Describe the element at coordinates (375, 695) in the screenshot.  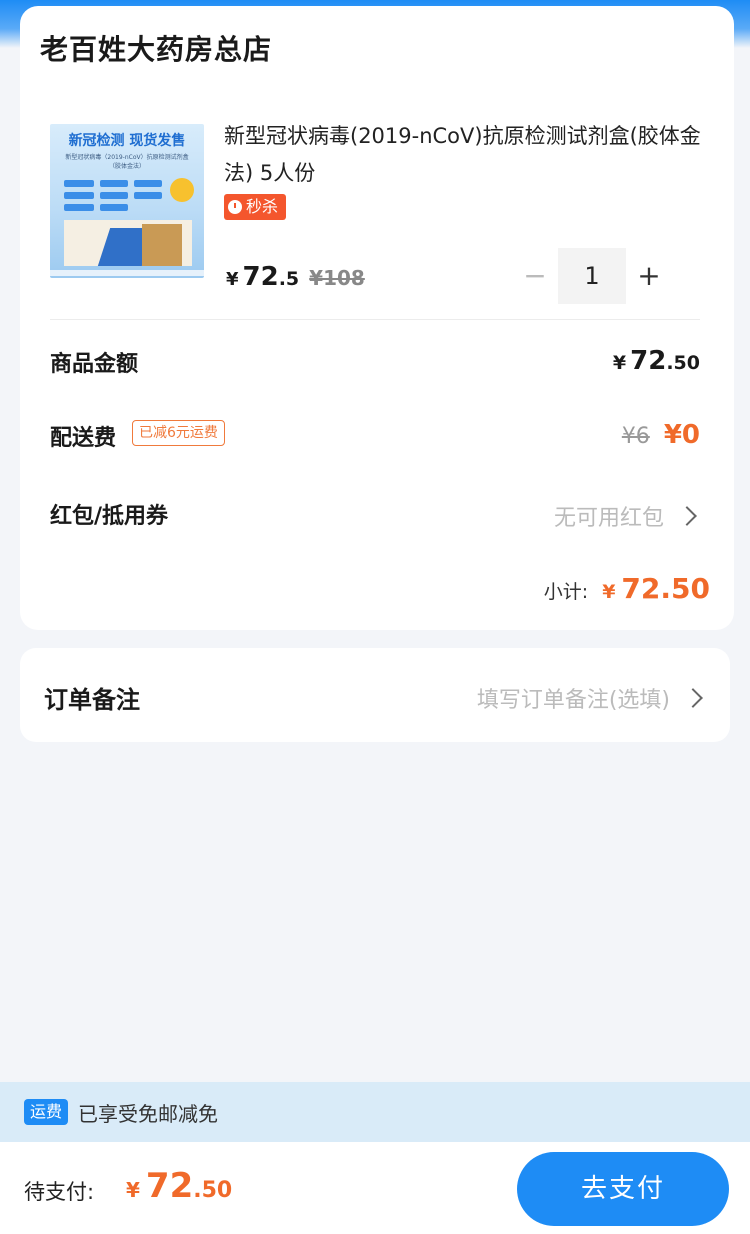
I see `order-note-row: 订单备注 填写订单备注(选填)` at that location.